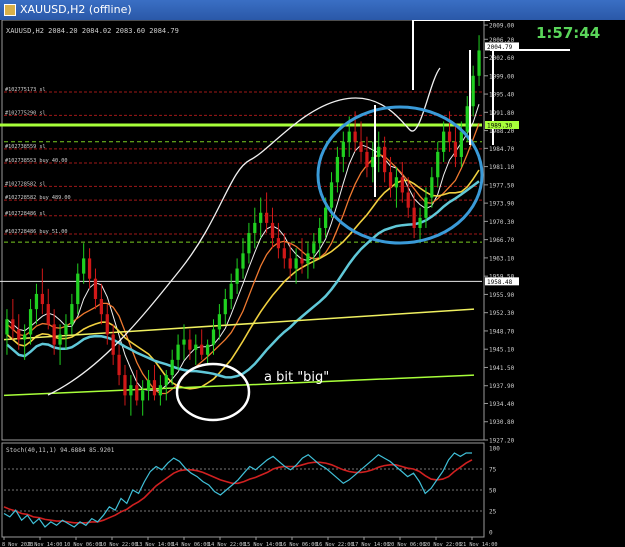  Describe the element at coordinates (502, 313) in the screenshot. I see `price-tick-label: 1952.30` at that location.